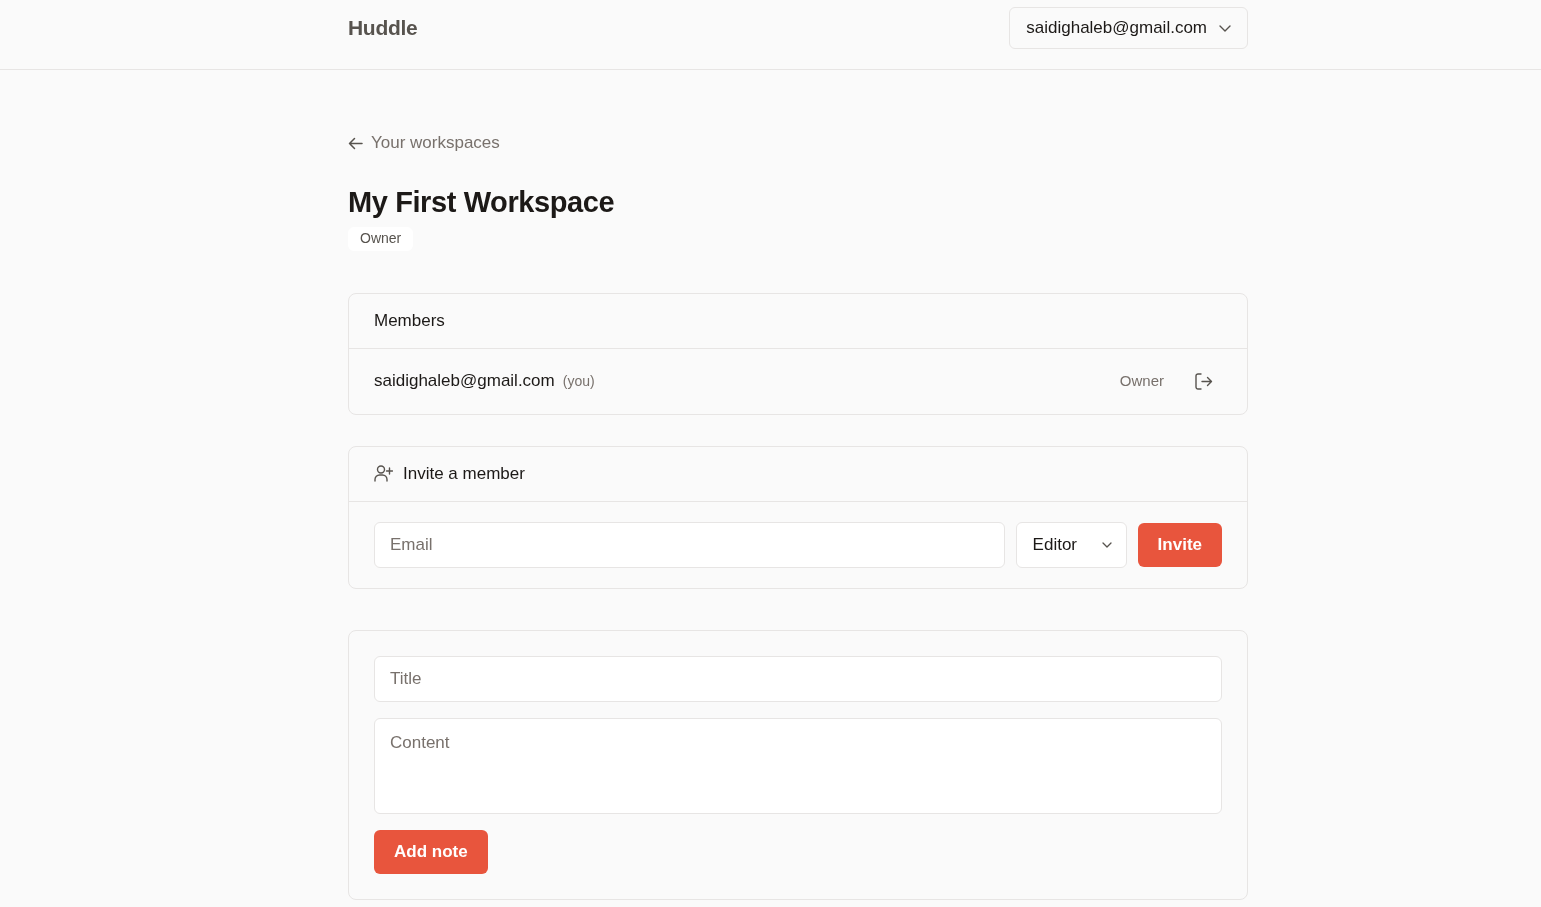  Describe the element at coordinates (1204, 381) in the screenshot. I see `logout-icon` at that location.